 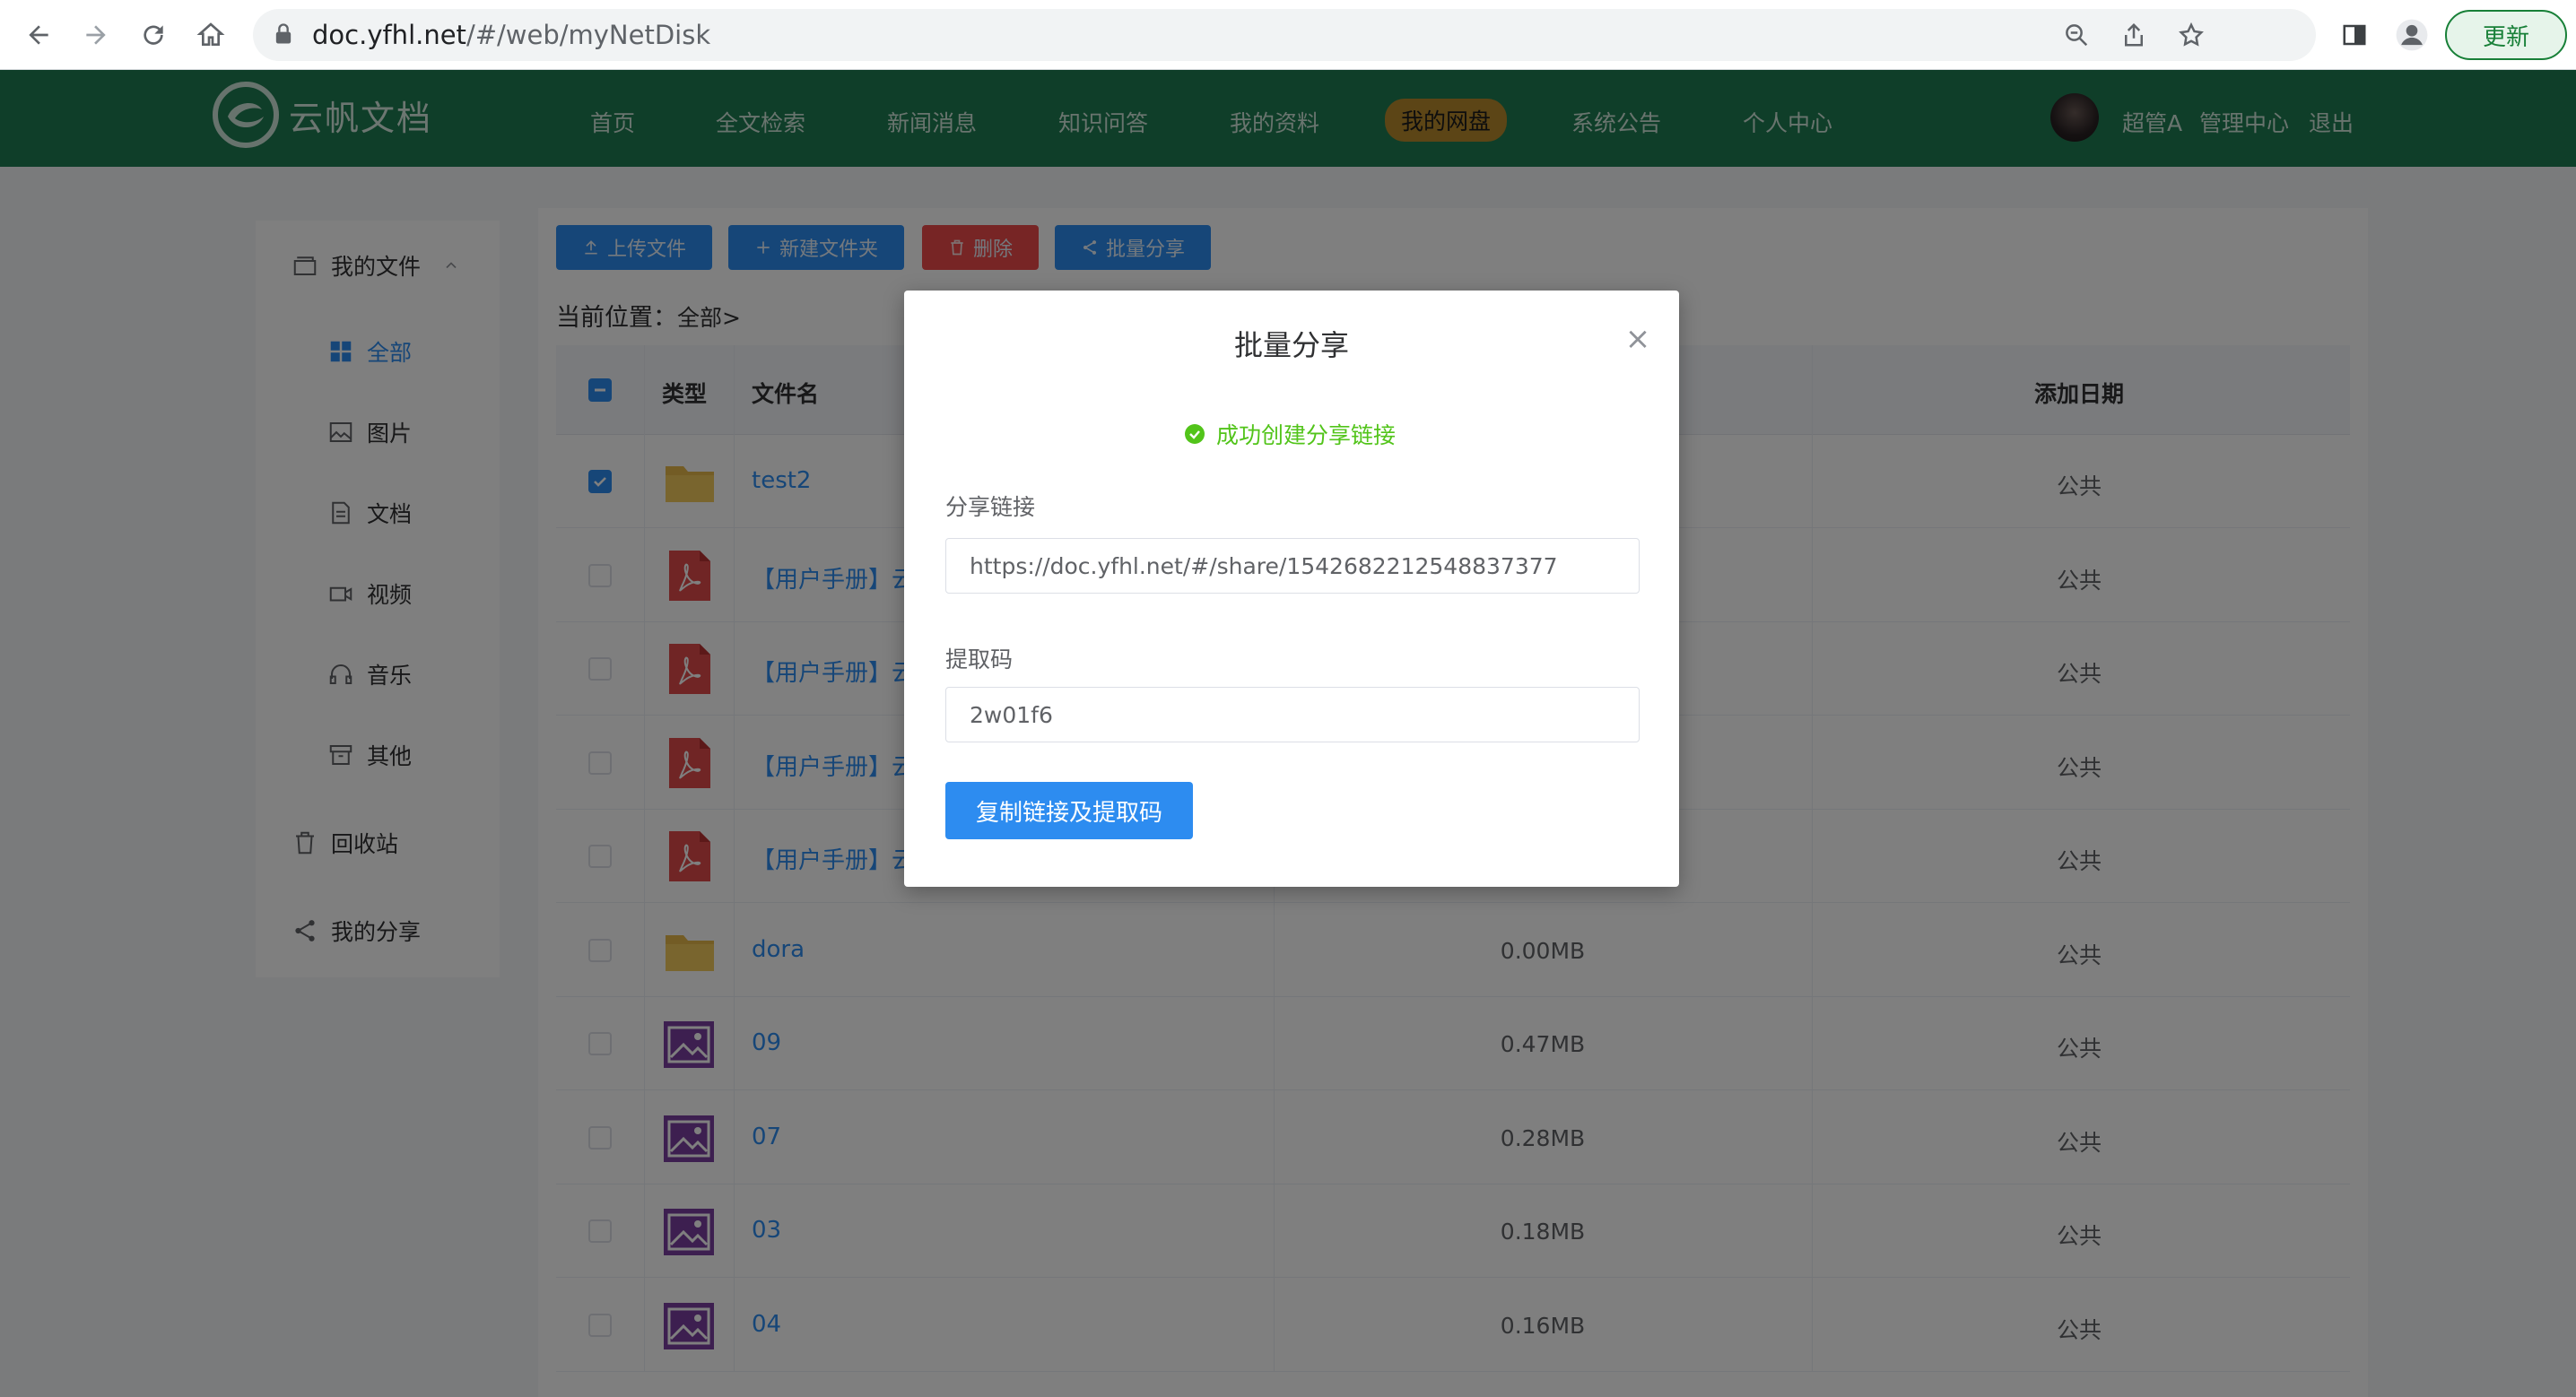 I want to click on check-circle-icon, so click(x=1195, y=434).